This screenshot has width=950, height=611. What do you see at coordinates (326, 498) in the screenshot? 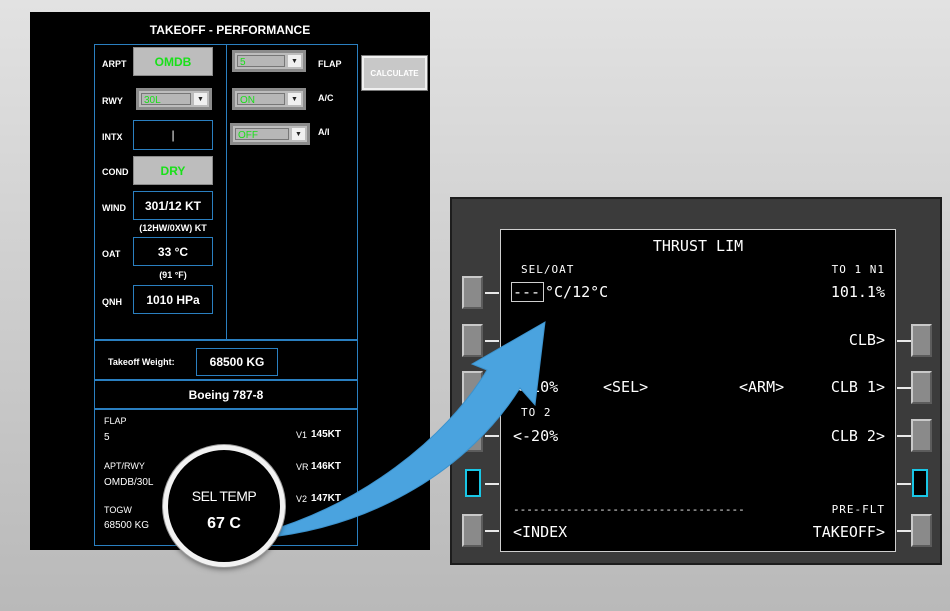
I see `v2-value: 147KT` at bounding box center [326, 498].